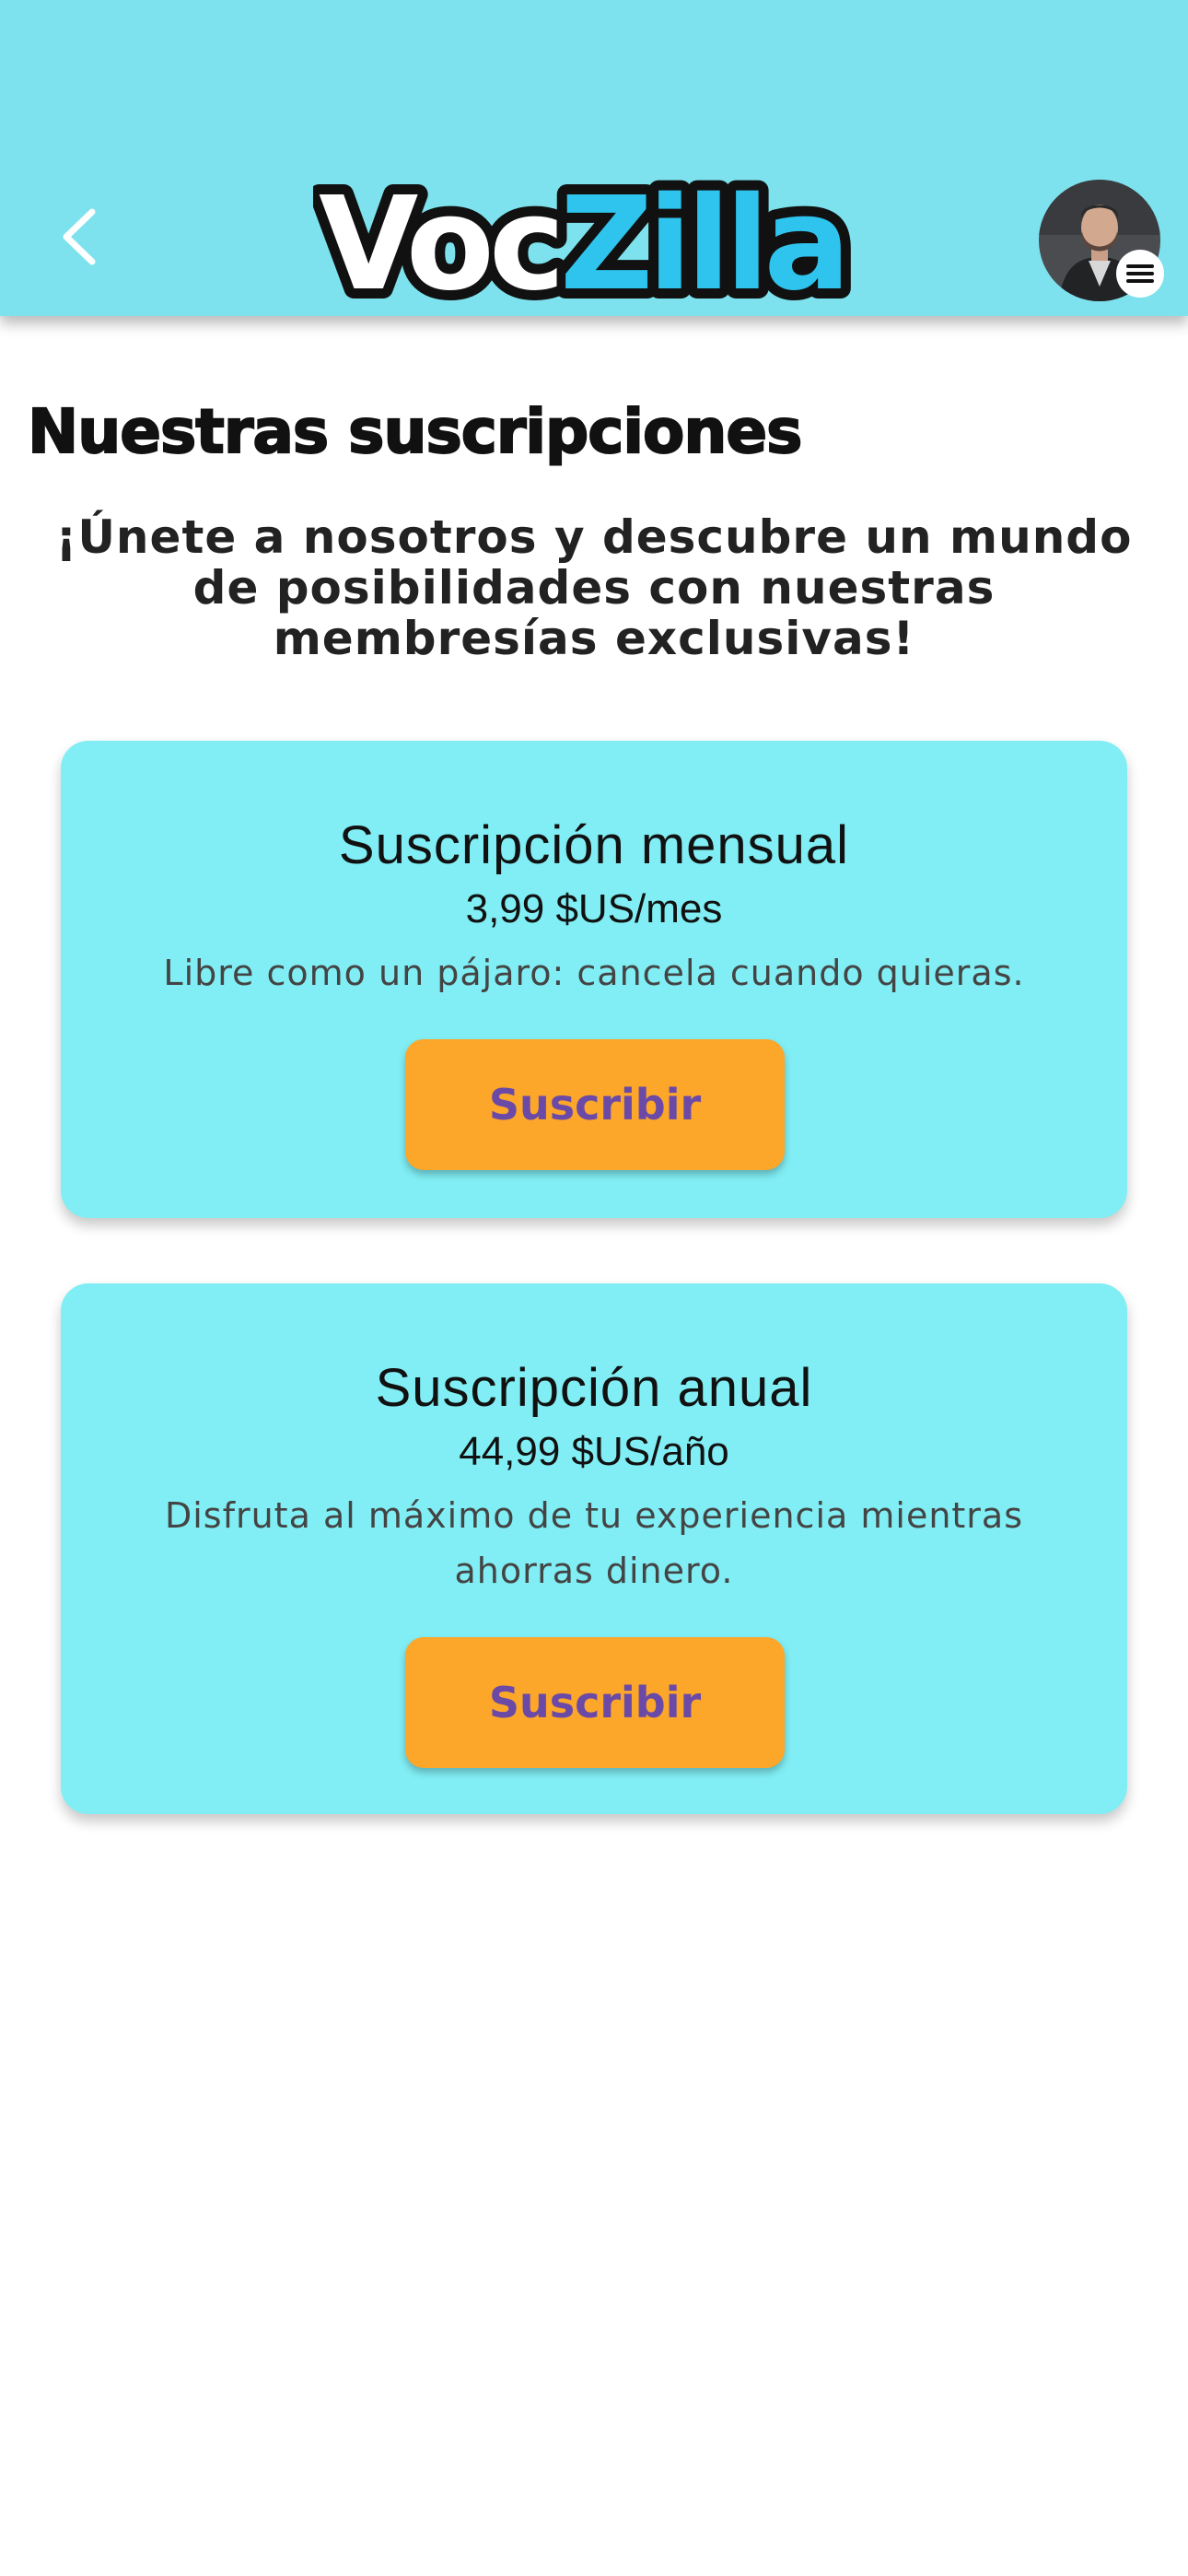 The image size is (1188, 2576). I want to click on user-avatar, so click(1101, 240).